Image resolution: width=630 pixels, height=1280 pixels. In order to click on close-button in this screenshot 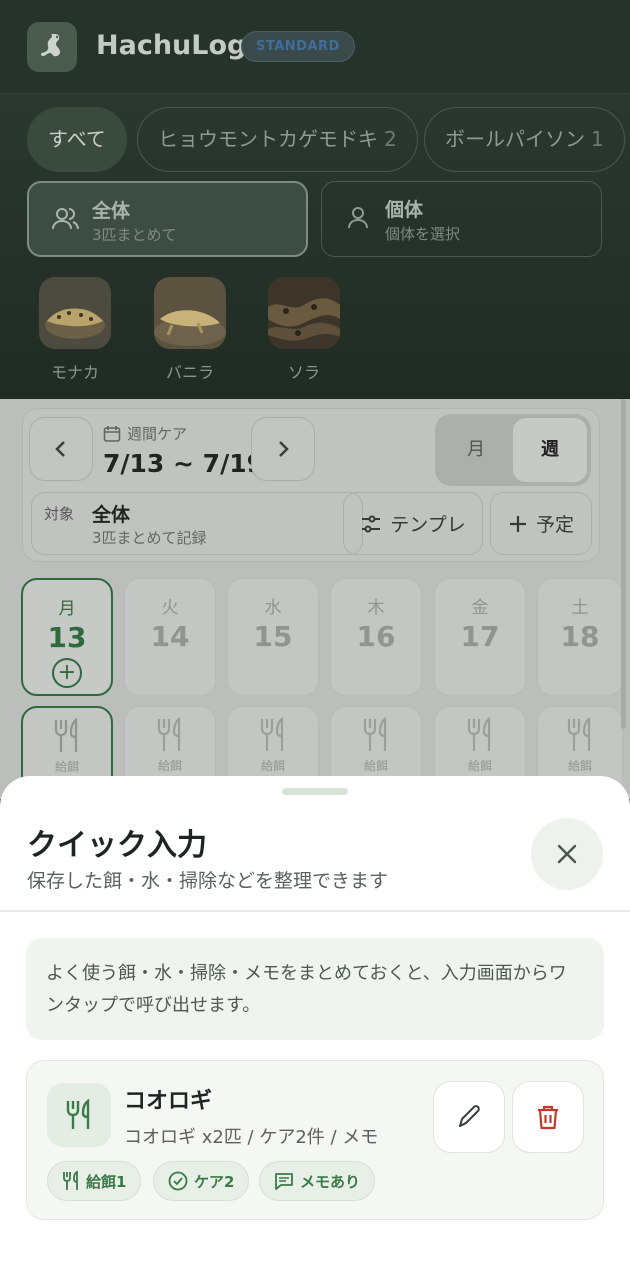, I will do `click(567, 854)`.